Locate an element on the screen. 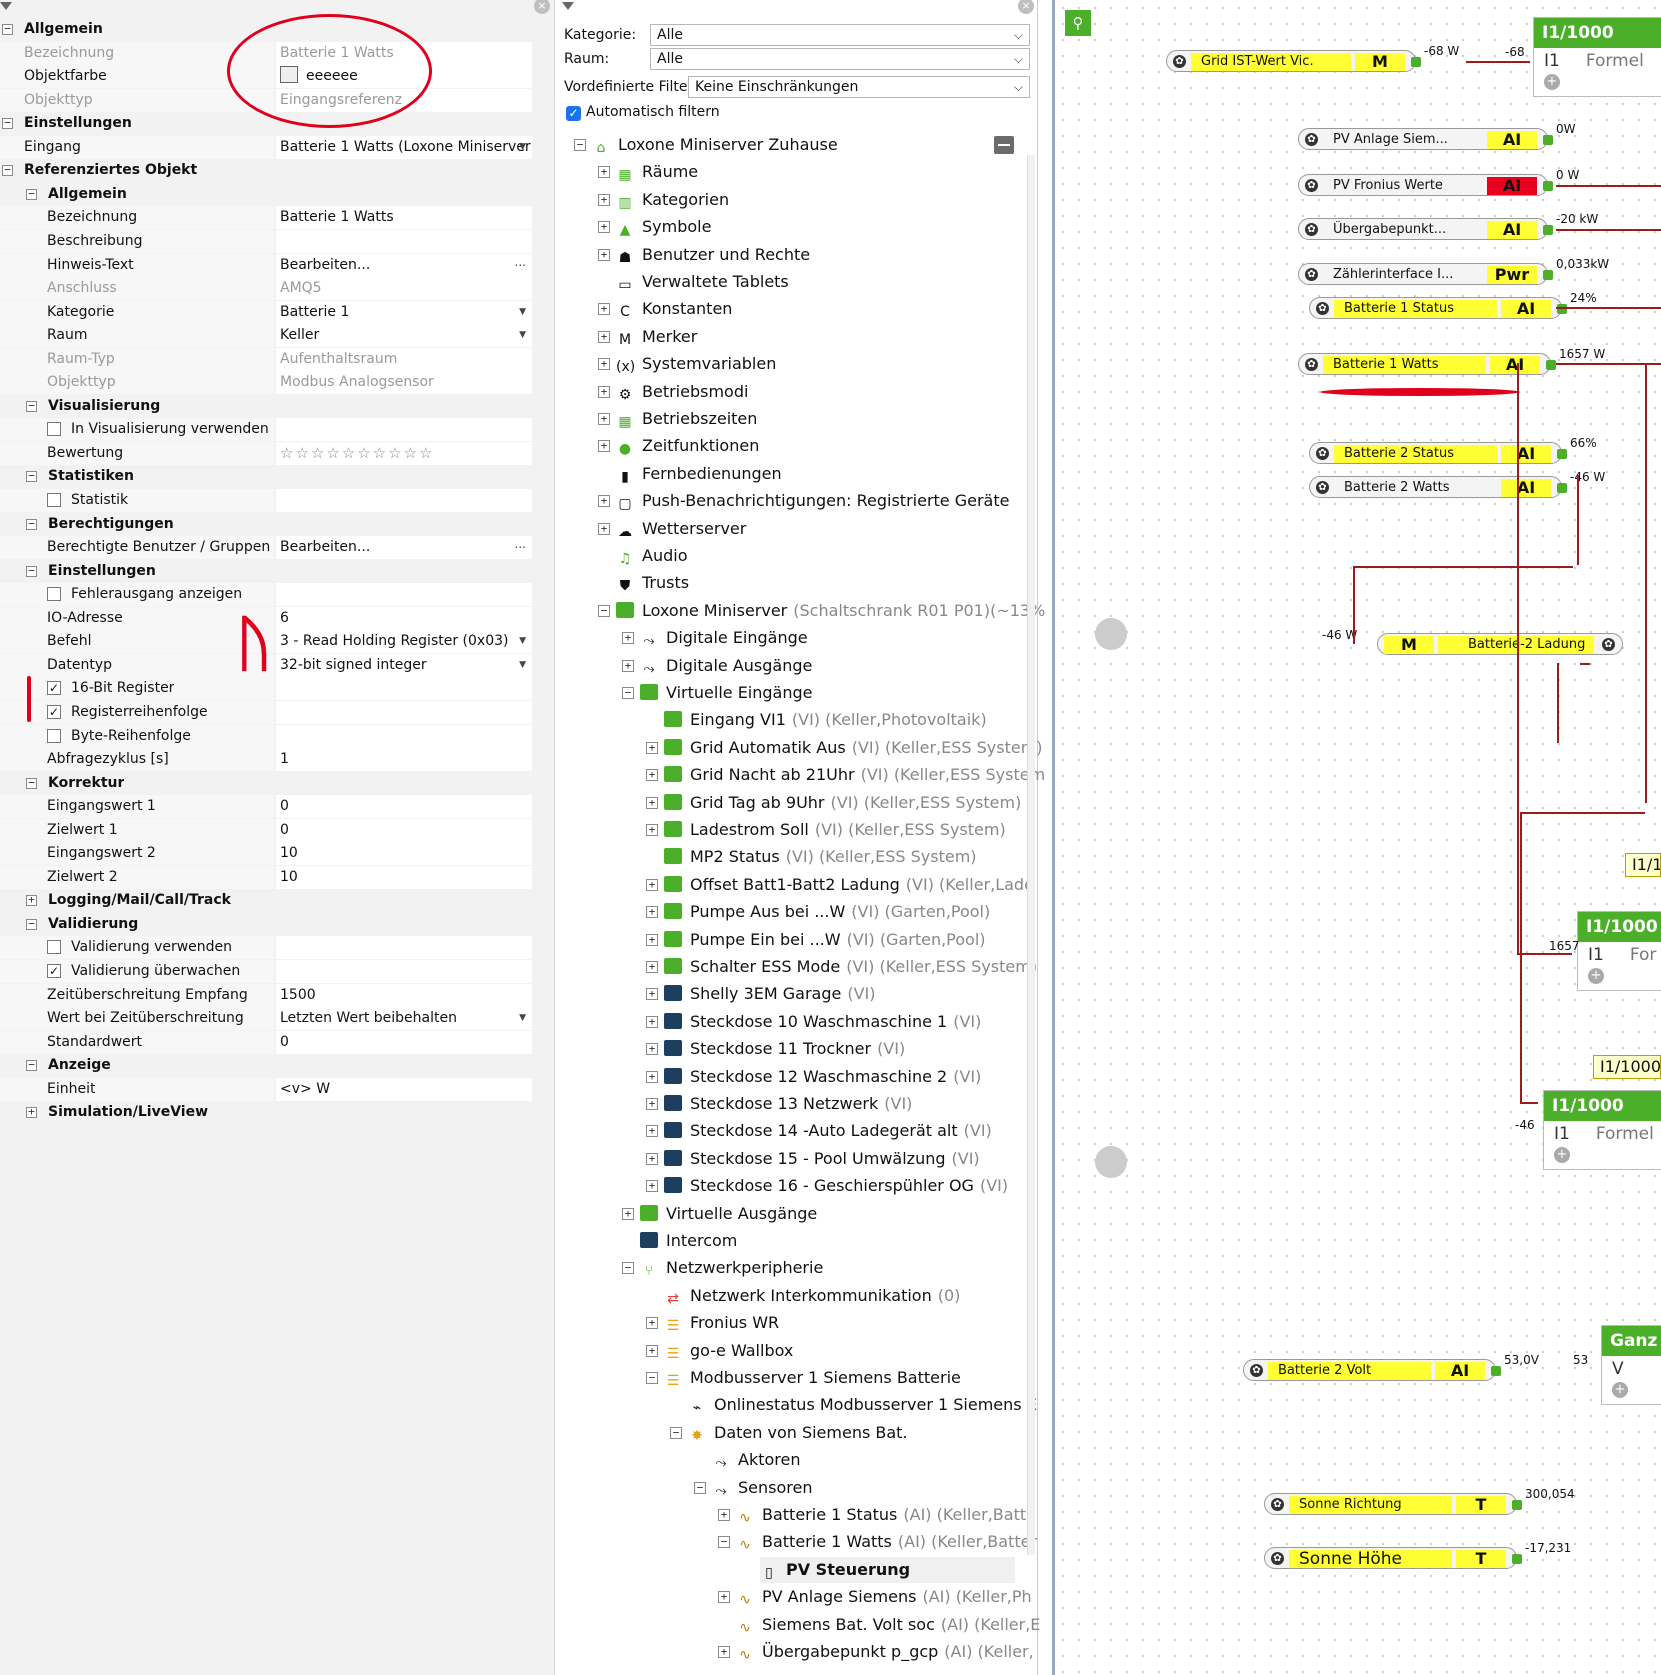 This screenshot has height=1675, width=1661. category-filter-select: Alle ⌵ is located at coordinates (840, 35).